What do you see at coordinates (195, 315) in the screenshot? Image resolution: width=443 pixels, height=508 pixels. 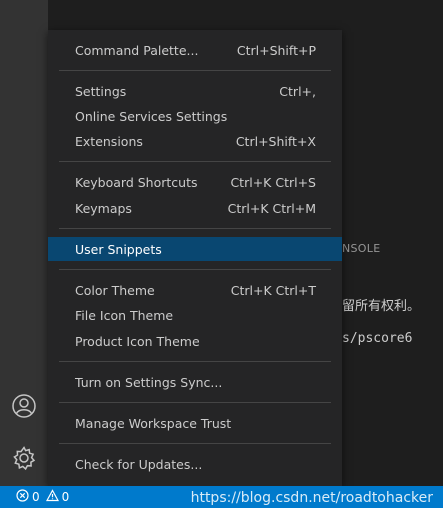 I see `menu-item-file-icon-theme: File Icon Theme` at bounding box center [195, 315].